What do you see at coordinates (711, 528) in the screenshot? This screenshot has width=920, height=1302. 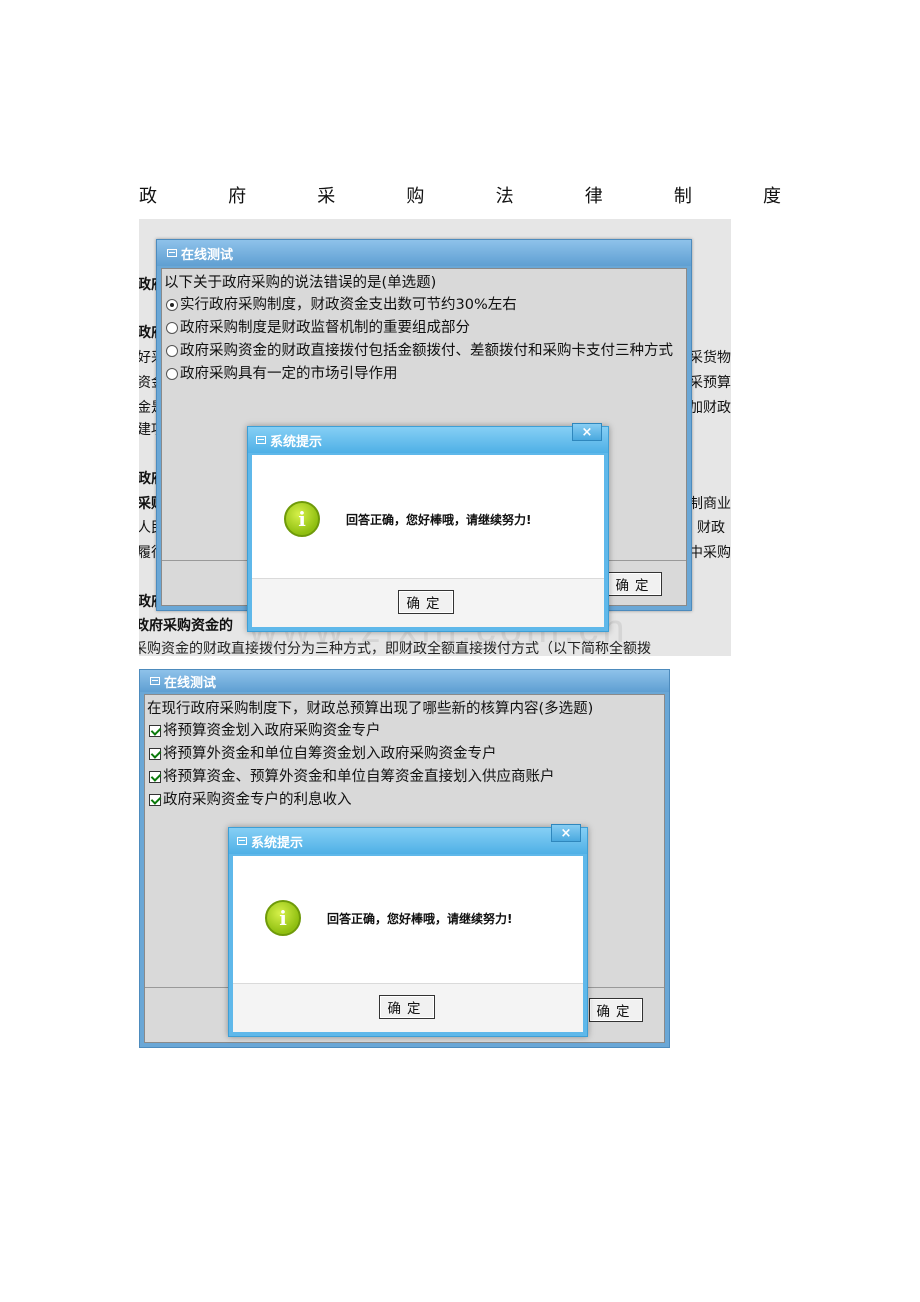 I see `bg-text: 财政` at bounding box center [711, 528].